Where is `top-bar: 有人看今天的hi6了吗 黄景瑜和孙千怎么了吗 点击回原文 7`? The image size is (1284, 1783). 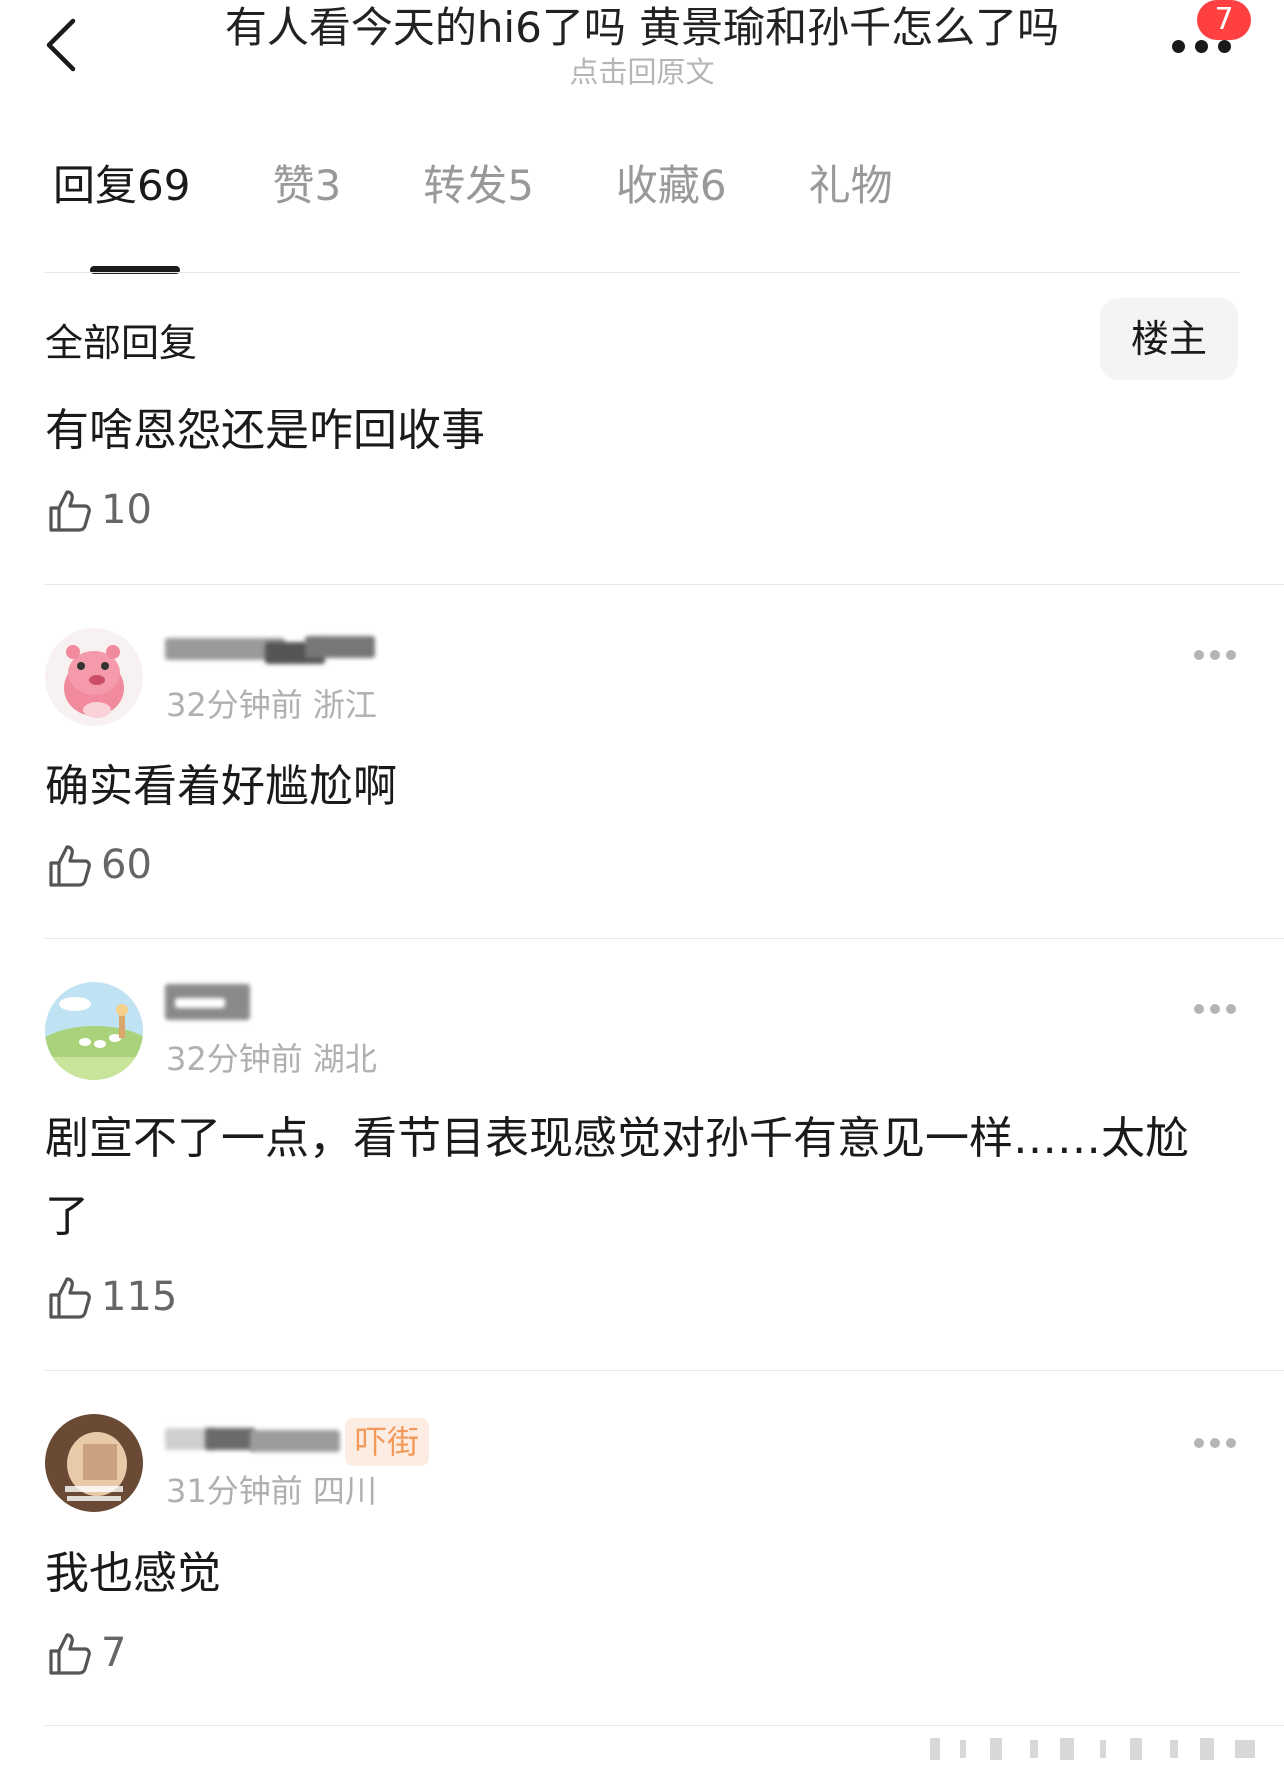 top-bar: 有人看今天的hi6了吗 黄景瑜和孙千怎么了吗 点击回原文 7 is located at coordinates (642, 55).